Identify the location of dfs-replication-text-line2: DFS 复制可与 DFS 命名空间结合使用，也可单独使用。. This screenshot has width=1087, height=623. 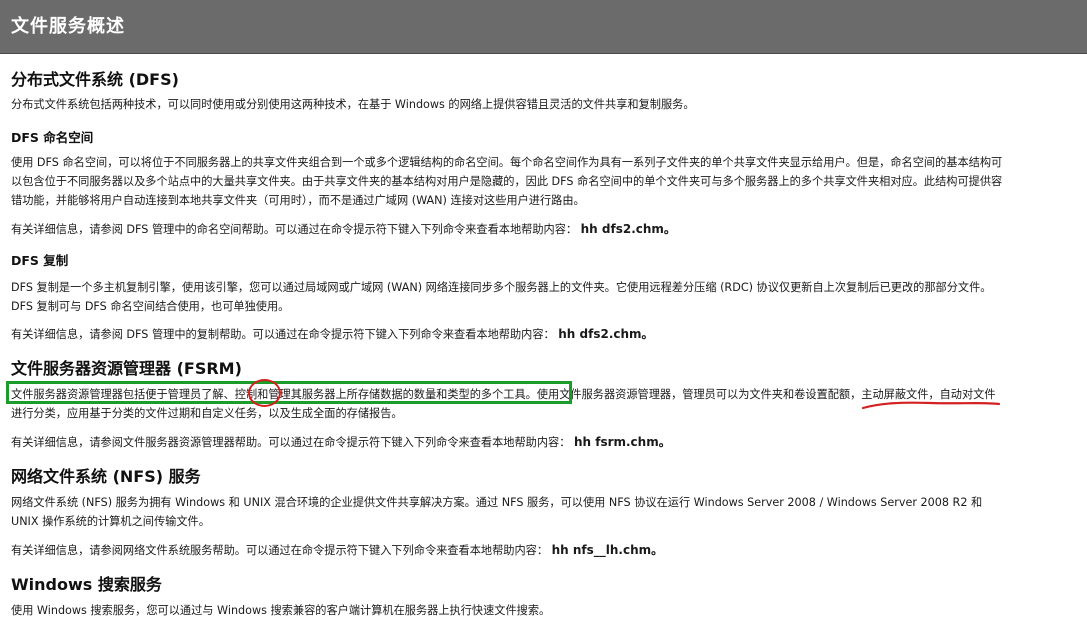
(150, 306).